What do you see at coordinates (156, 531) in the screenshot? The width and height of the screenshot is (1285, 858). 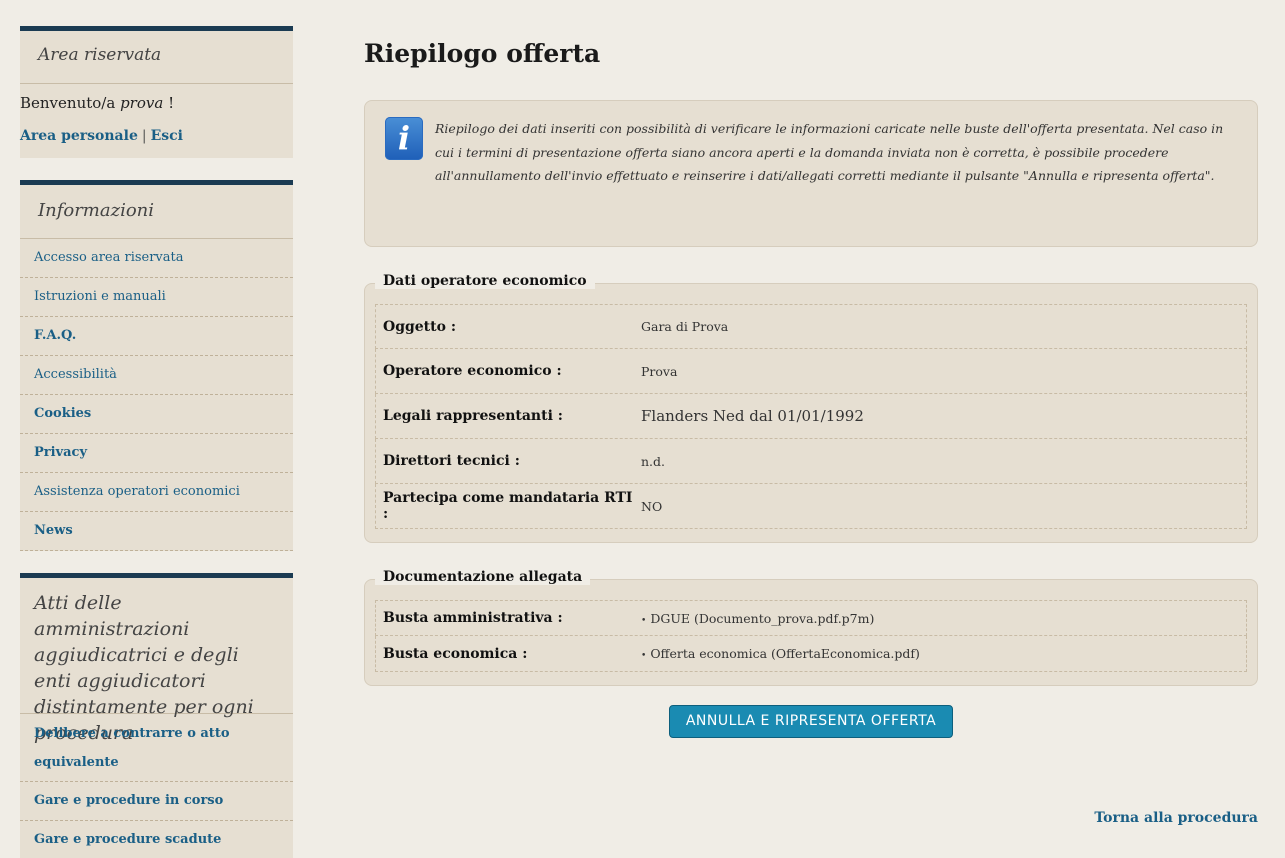 I see `nav-news: News` at bounding box center [156, 531].